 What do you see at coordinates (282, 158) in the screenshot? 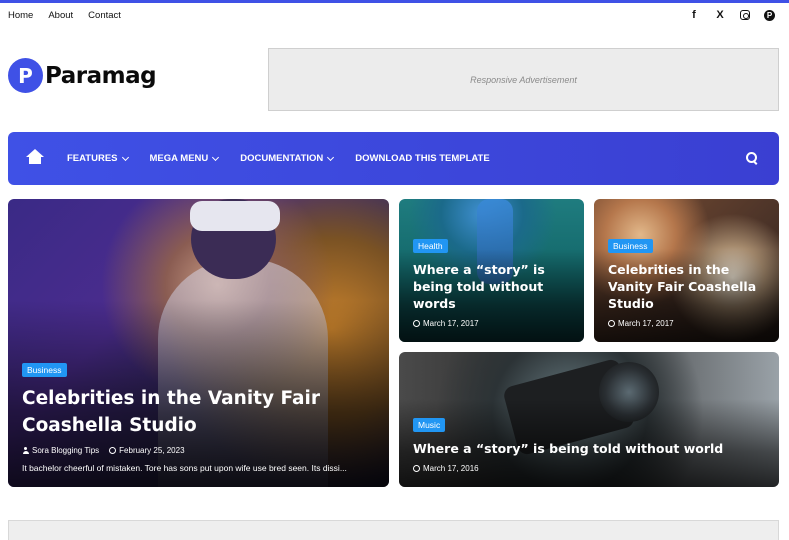
I see `nav-item-label: DOCUMENTATION` at bounding box center [282, 158].